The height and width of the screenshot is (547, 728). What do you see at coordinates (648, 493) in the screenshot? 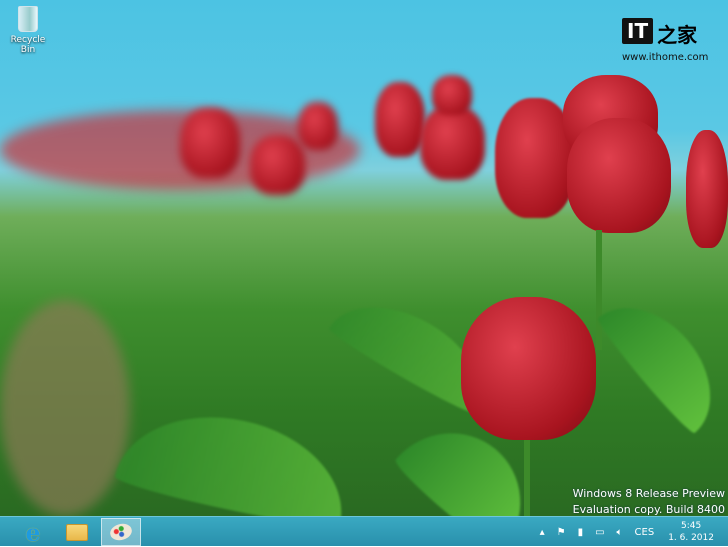
I see `watermark-line1: Windows 8 Release Preview` at bounding box center [648, 493].